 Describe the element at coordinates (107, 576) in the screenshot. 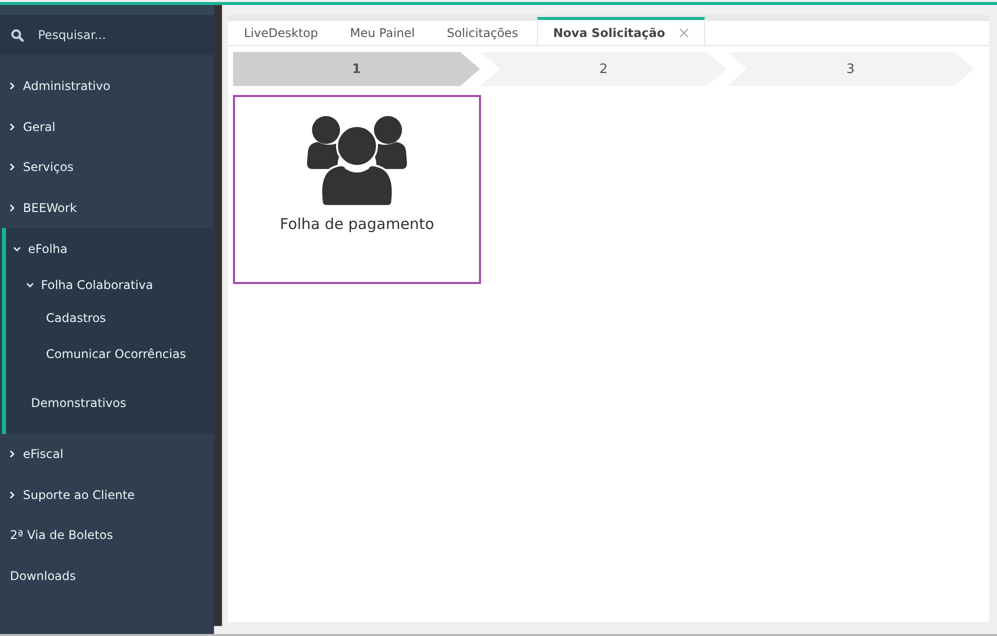

I see `menu-item: Downloads` at that location.